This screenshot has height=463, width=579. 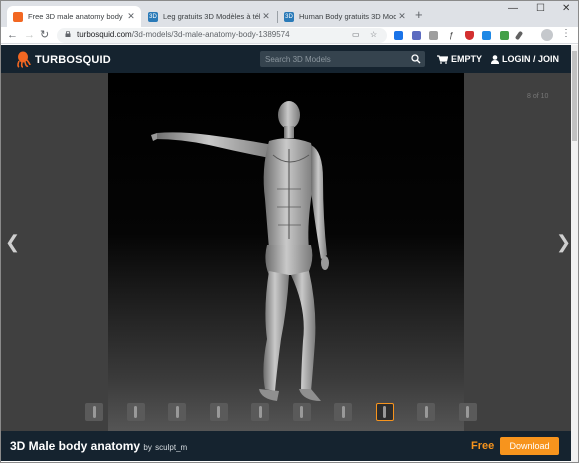 I want to click on user-icon, so click(x=495, y=59).